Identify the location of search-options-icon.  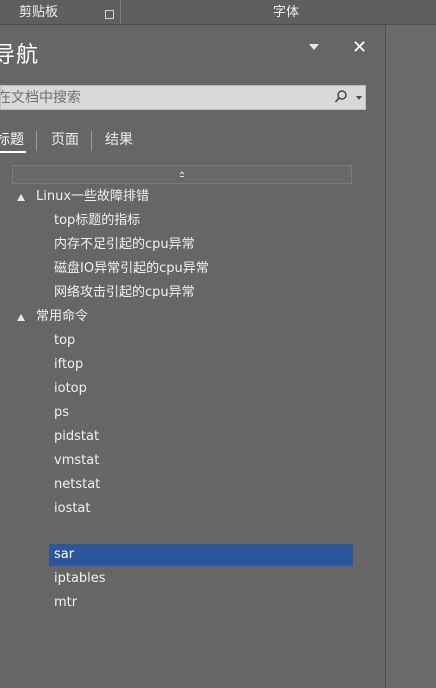
(359, 98).